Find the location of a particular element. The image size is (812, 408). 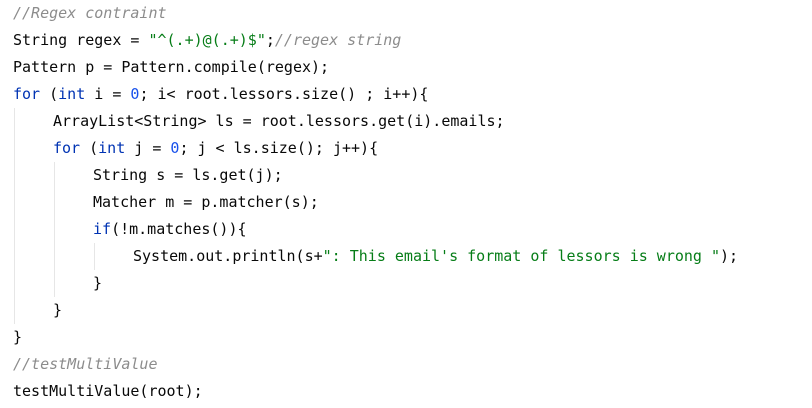

code-token: //testMultiValue is located at coordinates (85, 364).